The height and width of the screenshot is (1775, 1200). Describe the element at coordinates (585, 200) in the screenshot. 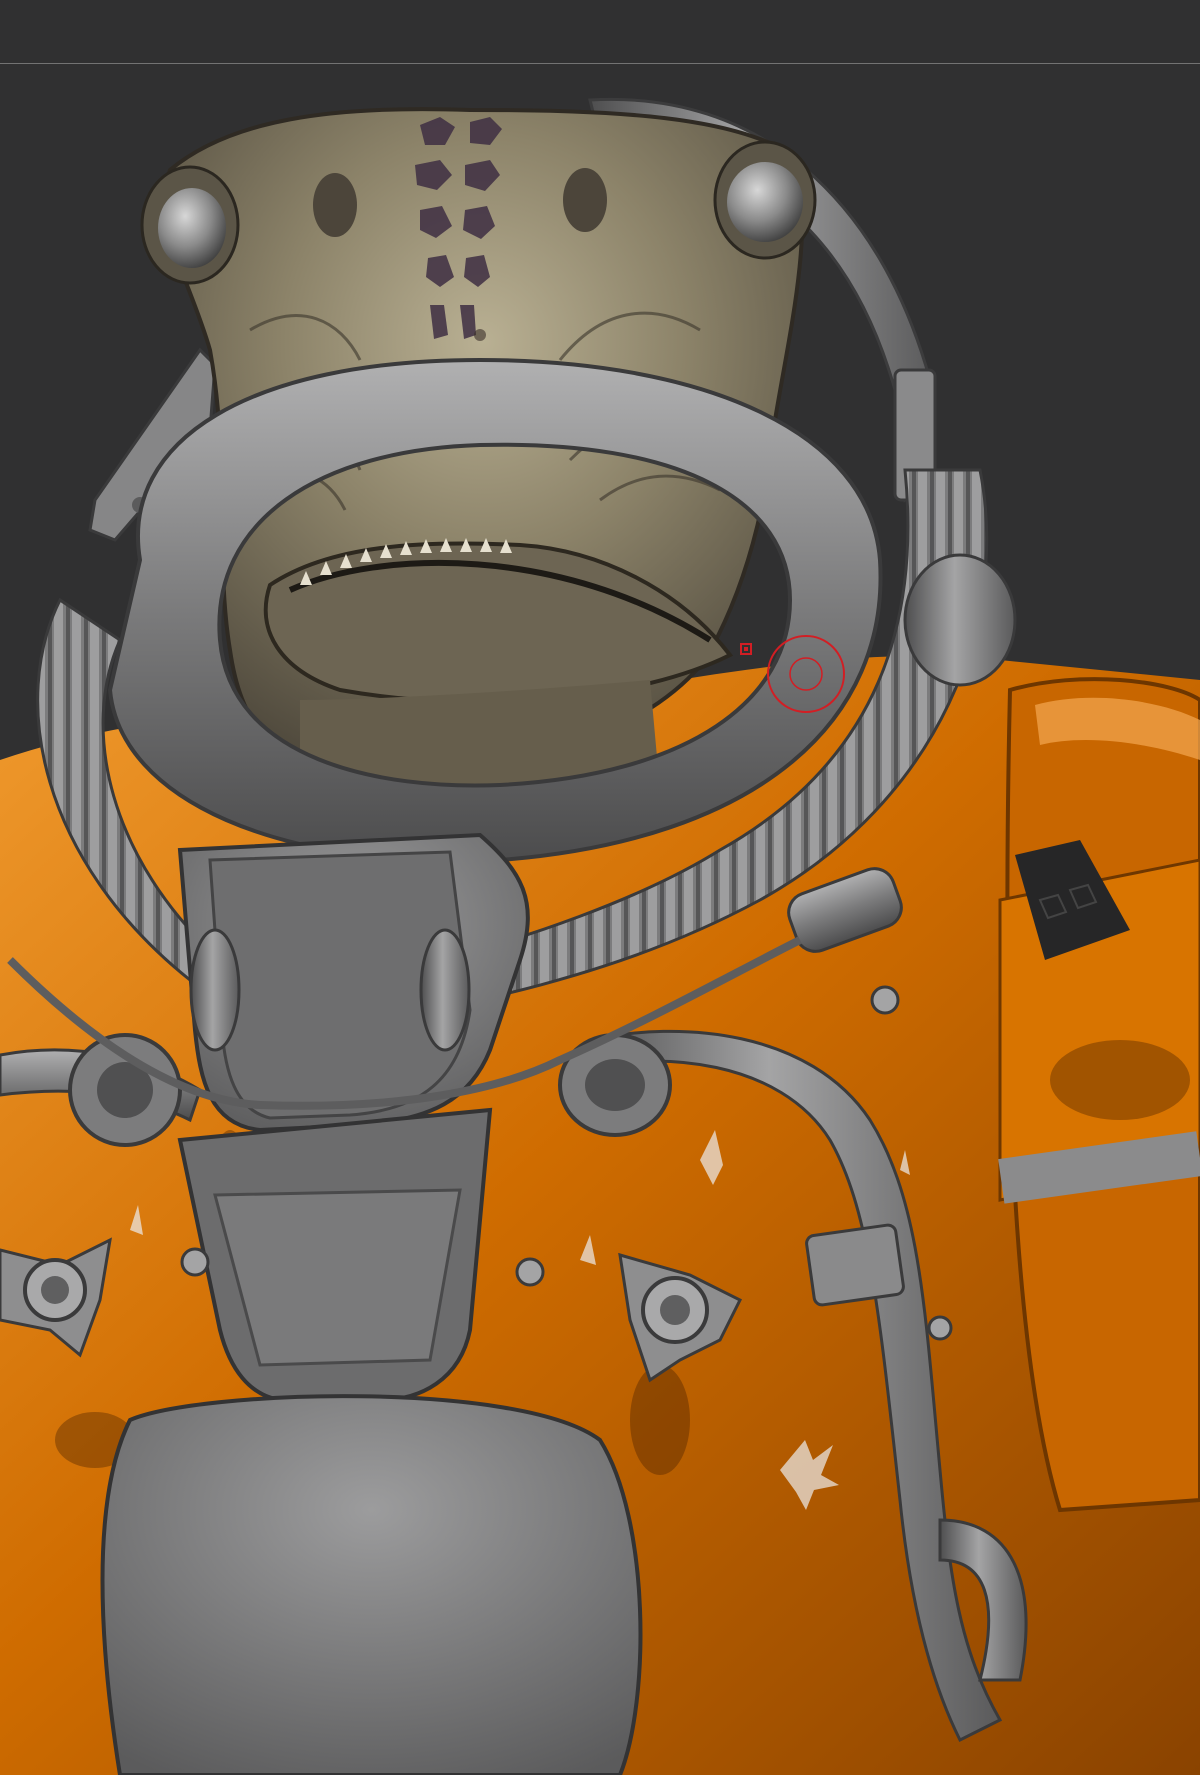

I see `nostril-right` at that location.